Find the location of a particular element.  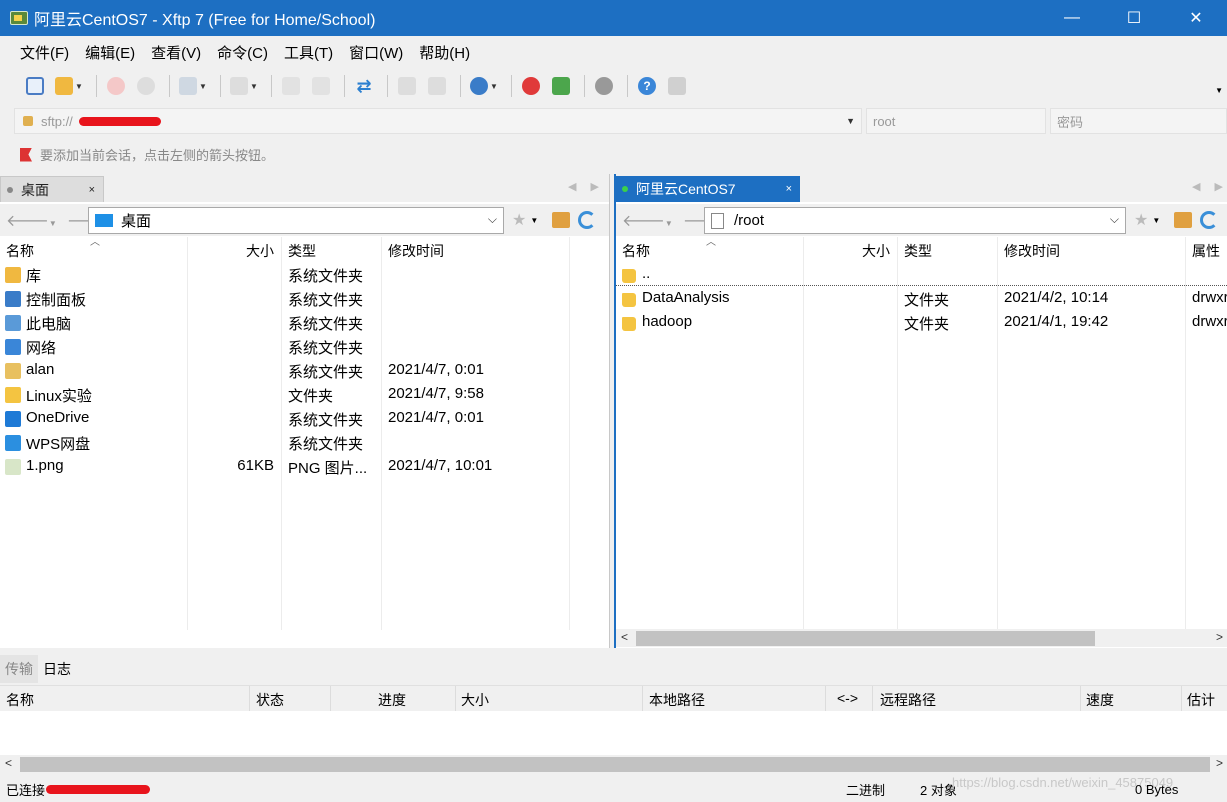

col-direction: <-> is located at coordinates (847, 698).